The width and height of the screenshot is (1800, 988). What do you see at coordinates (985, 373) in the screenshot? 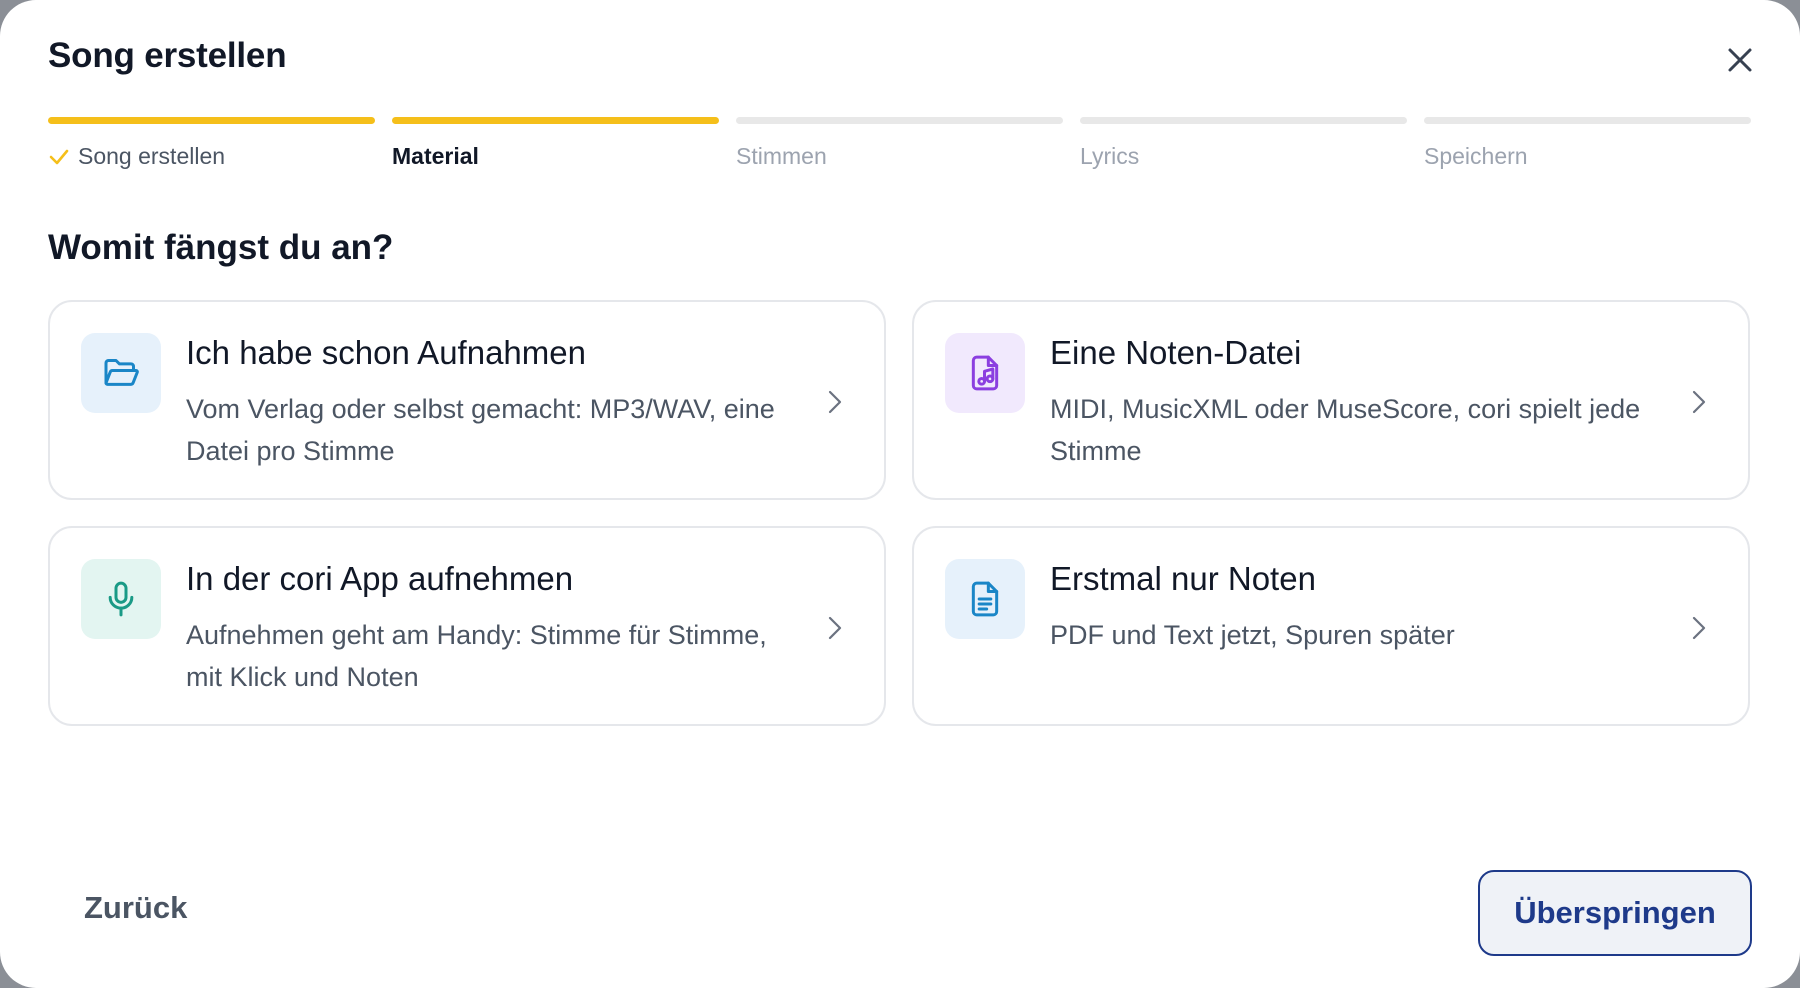
I see `music-file-icon` at bounding box center [985, 373].